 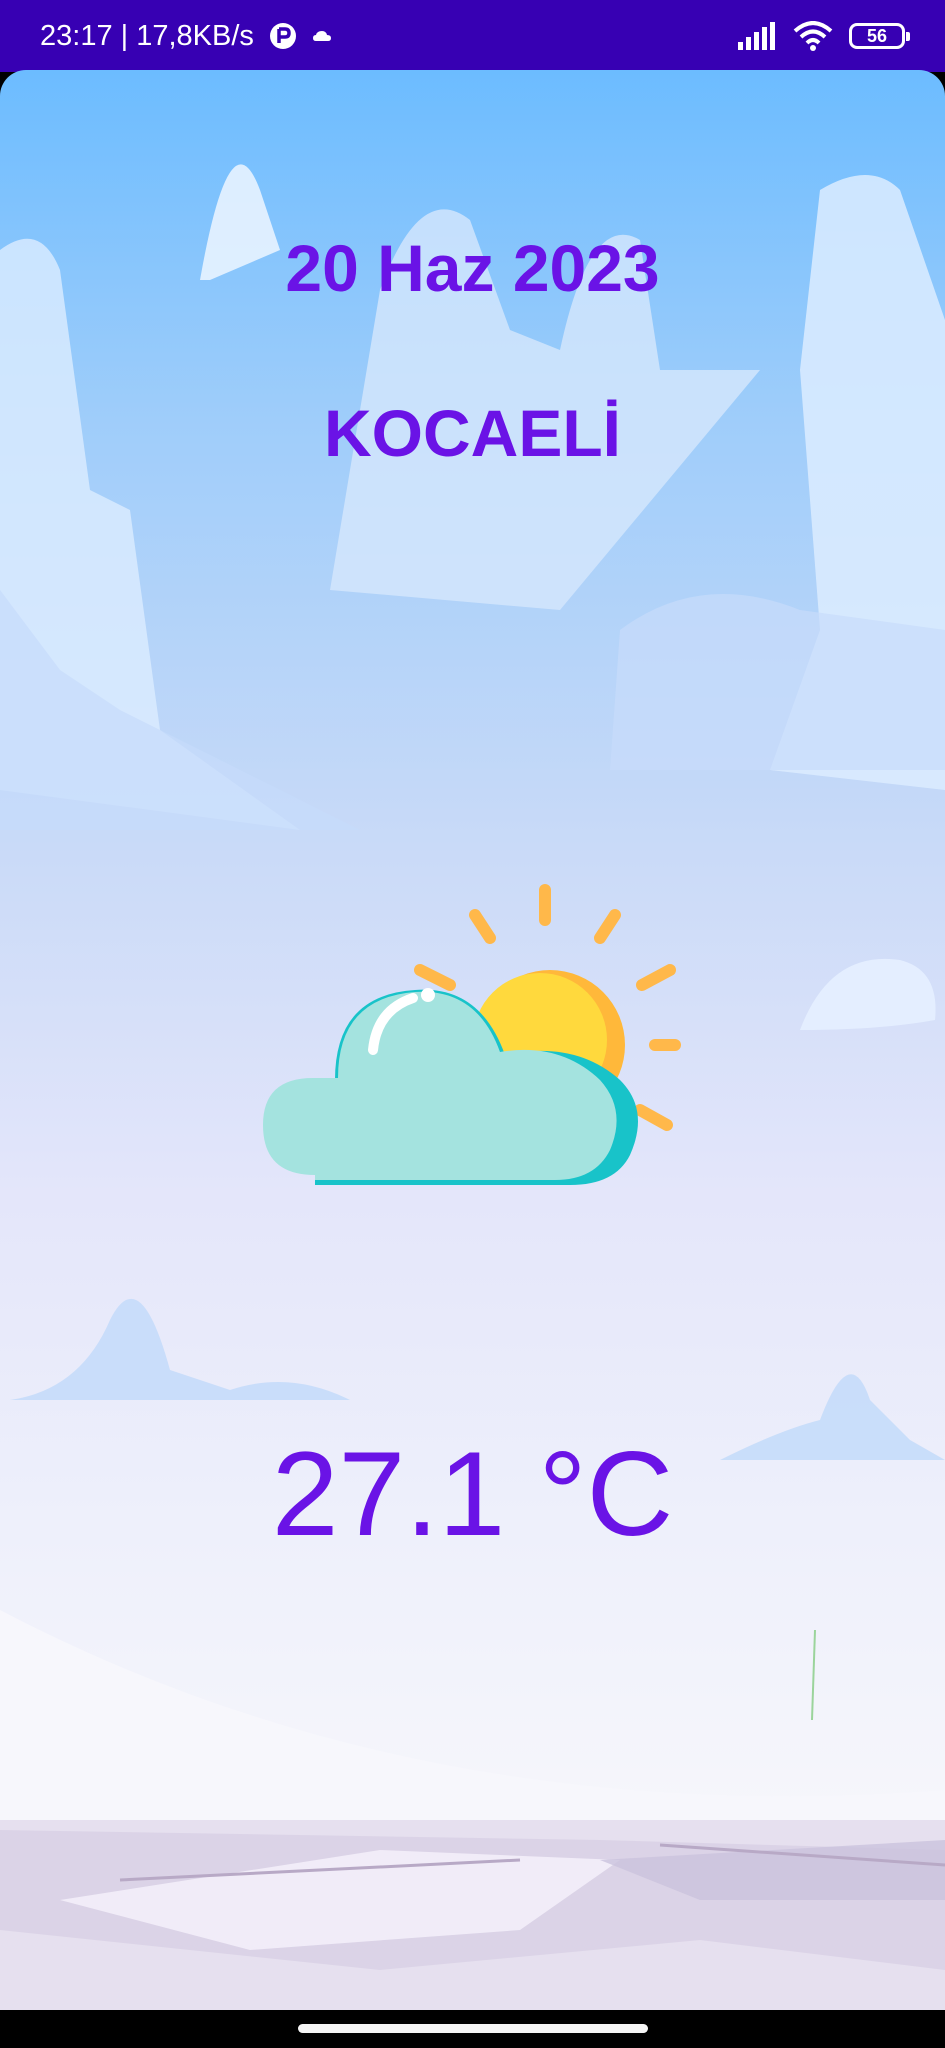 I want to click on partly-cloudy-icon, so click(x=472, y=1034).